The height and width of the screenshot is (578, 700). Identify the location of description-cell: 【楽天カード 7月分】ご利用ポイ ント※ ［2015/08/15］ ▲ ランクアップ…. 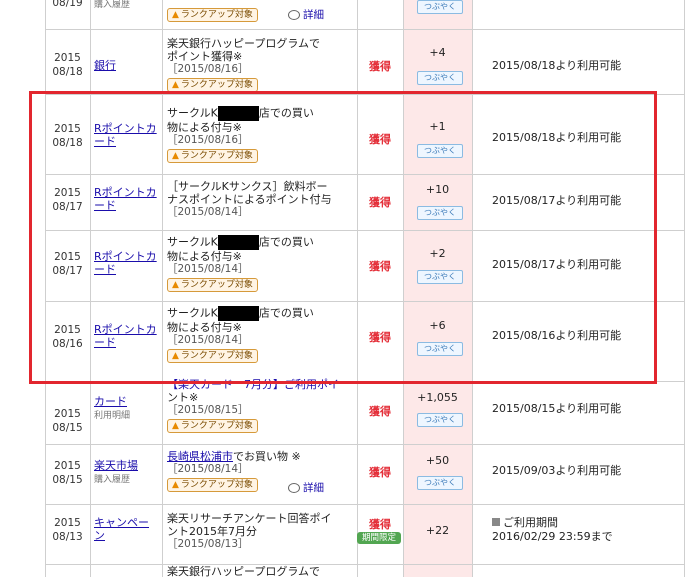
(253, 405).